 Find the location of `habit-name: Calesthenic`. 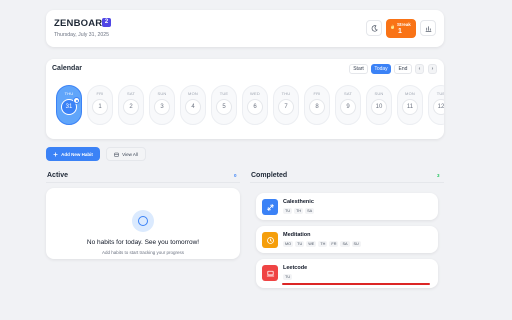

habit-name: Calesthenic is located at coordinates (298, 202).